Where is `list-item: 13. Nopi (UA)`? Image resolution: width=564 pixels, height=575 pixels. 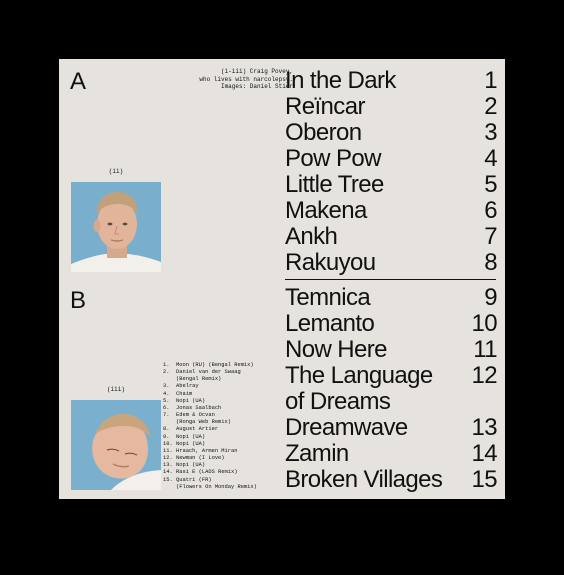 list-item: 13. Nopi (UA) is located at coordinates (219, 465).